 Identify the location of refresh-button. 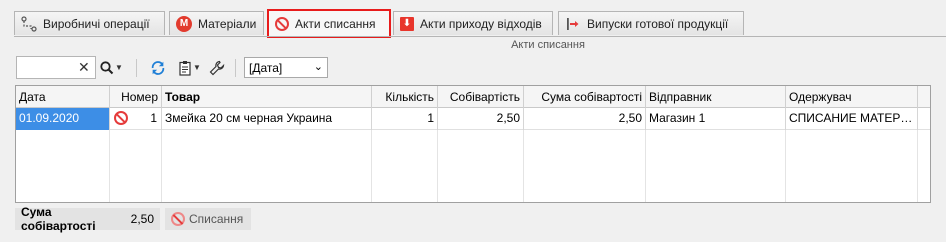
(158, 67).